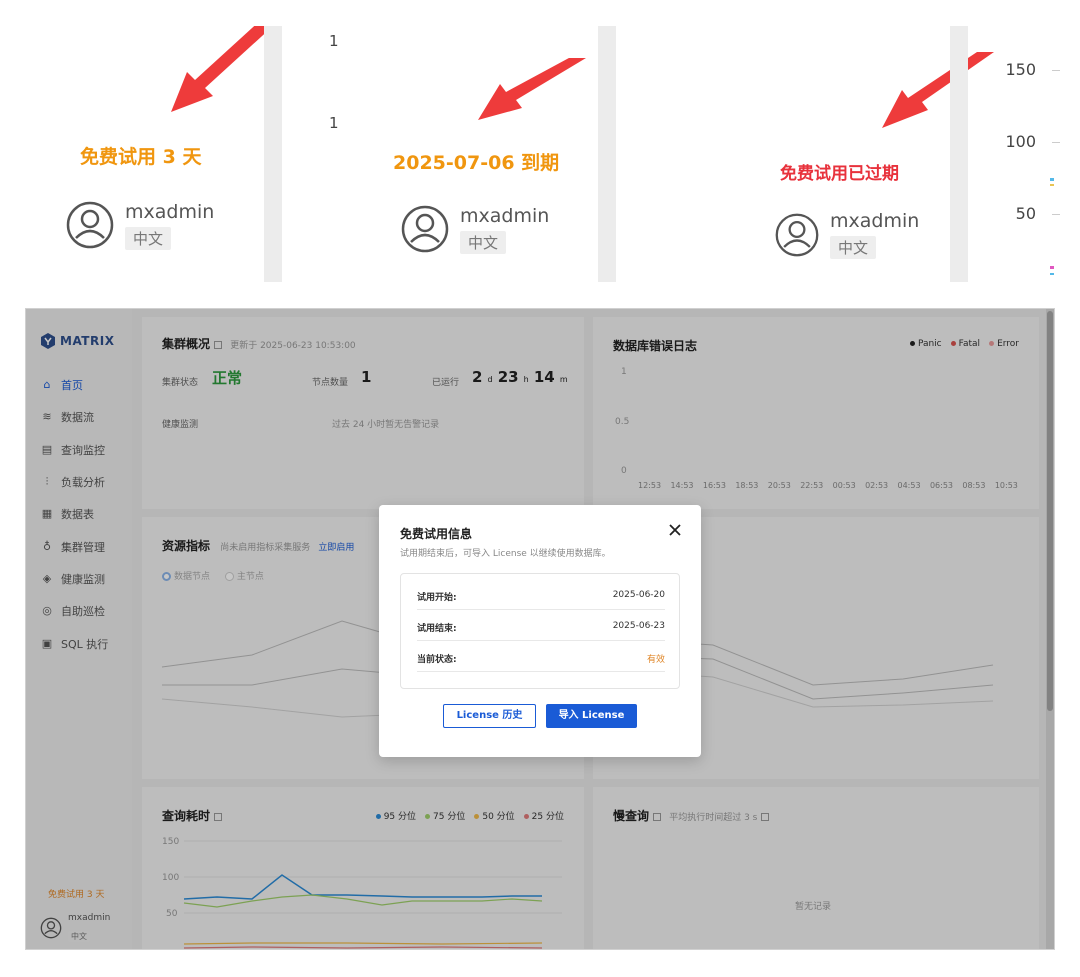 This screenshot has width=1080, height=977. I want to click on trial-status-row: 当前状态: 有效, so click(541, 657).